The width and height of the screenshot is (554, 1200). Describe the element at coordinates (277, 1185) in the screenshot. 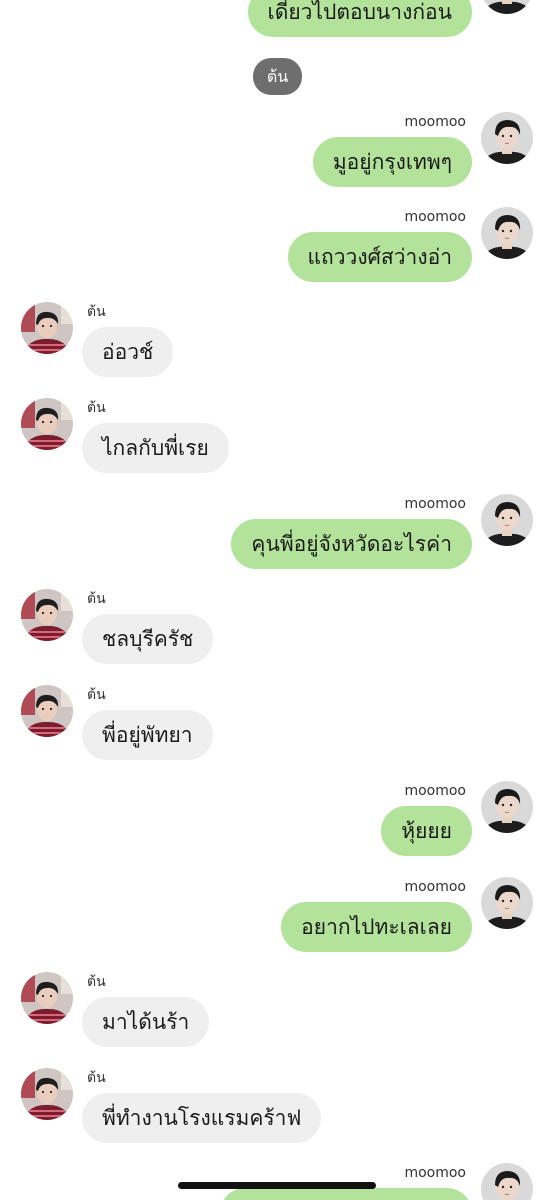

I see `home-indicator` at that location.